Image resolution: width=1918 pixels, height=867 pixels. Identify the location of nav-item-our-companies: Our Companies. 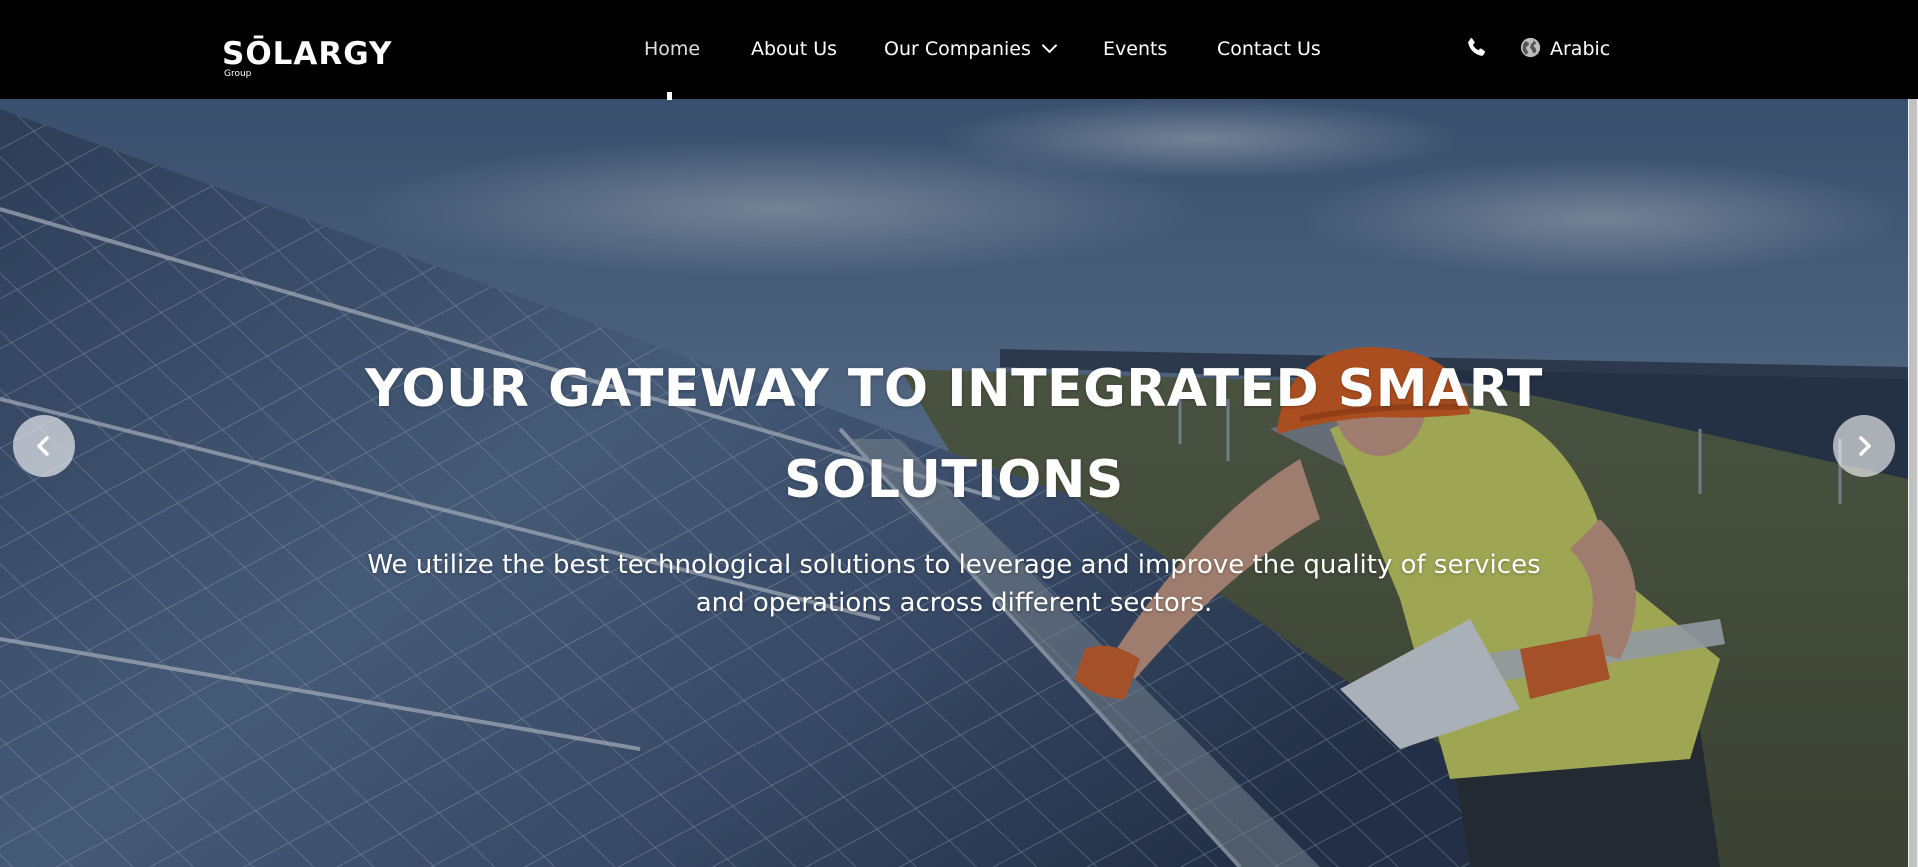
(971, 49).